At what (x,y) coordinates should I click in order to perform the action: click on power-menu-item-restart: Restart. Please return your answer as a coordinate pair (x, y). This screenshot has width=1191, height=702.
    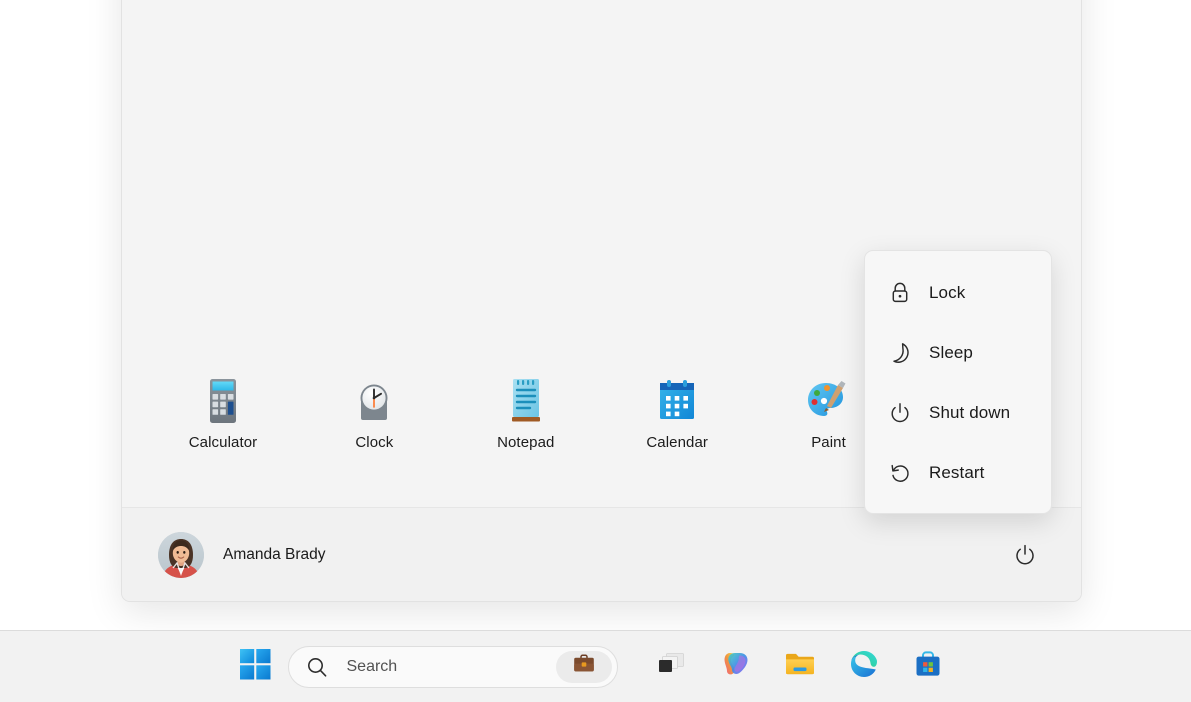
    Looking at the image, I should click on (958, 473).